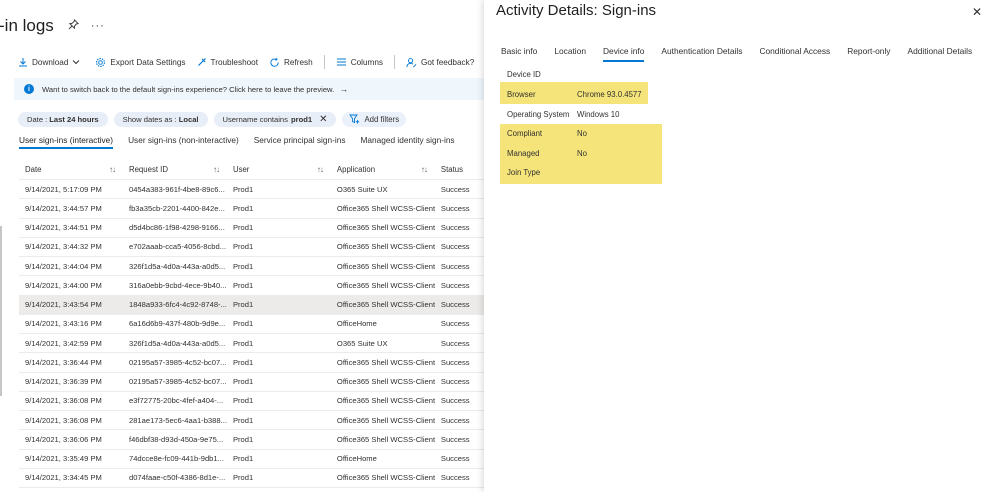 The width and height of the screenshot is (999, 492). What do you see at coordinates (27, 25) in the screenshot?
I see `page-title: -in logs` at bounding box center [27, 25].